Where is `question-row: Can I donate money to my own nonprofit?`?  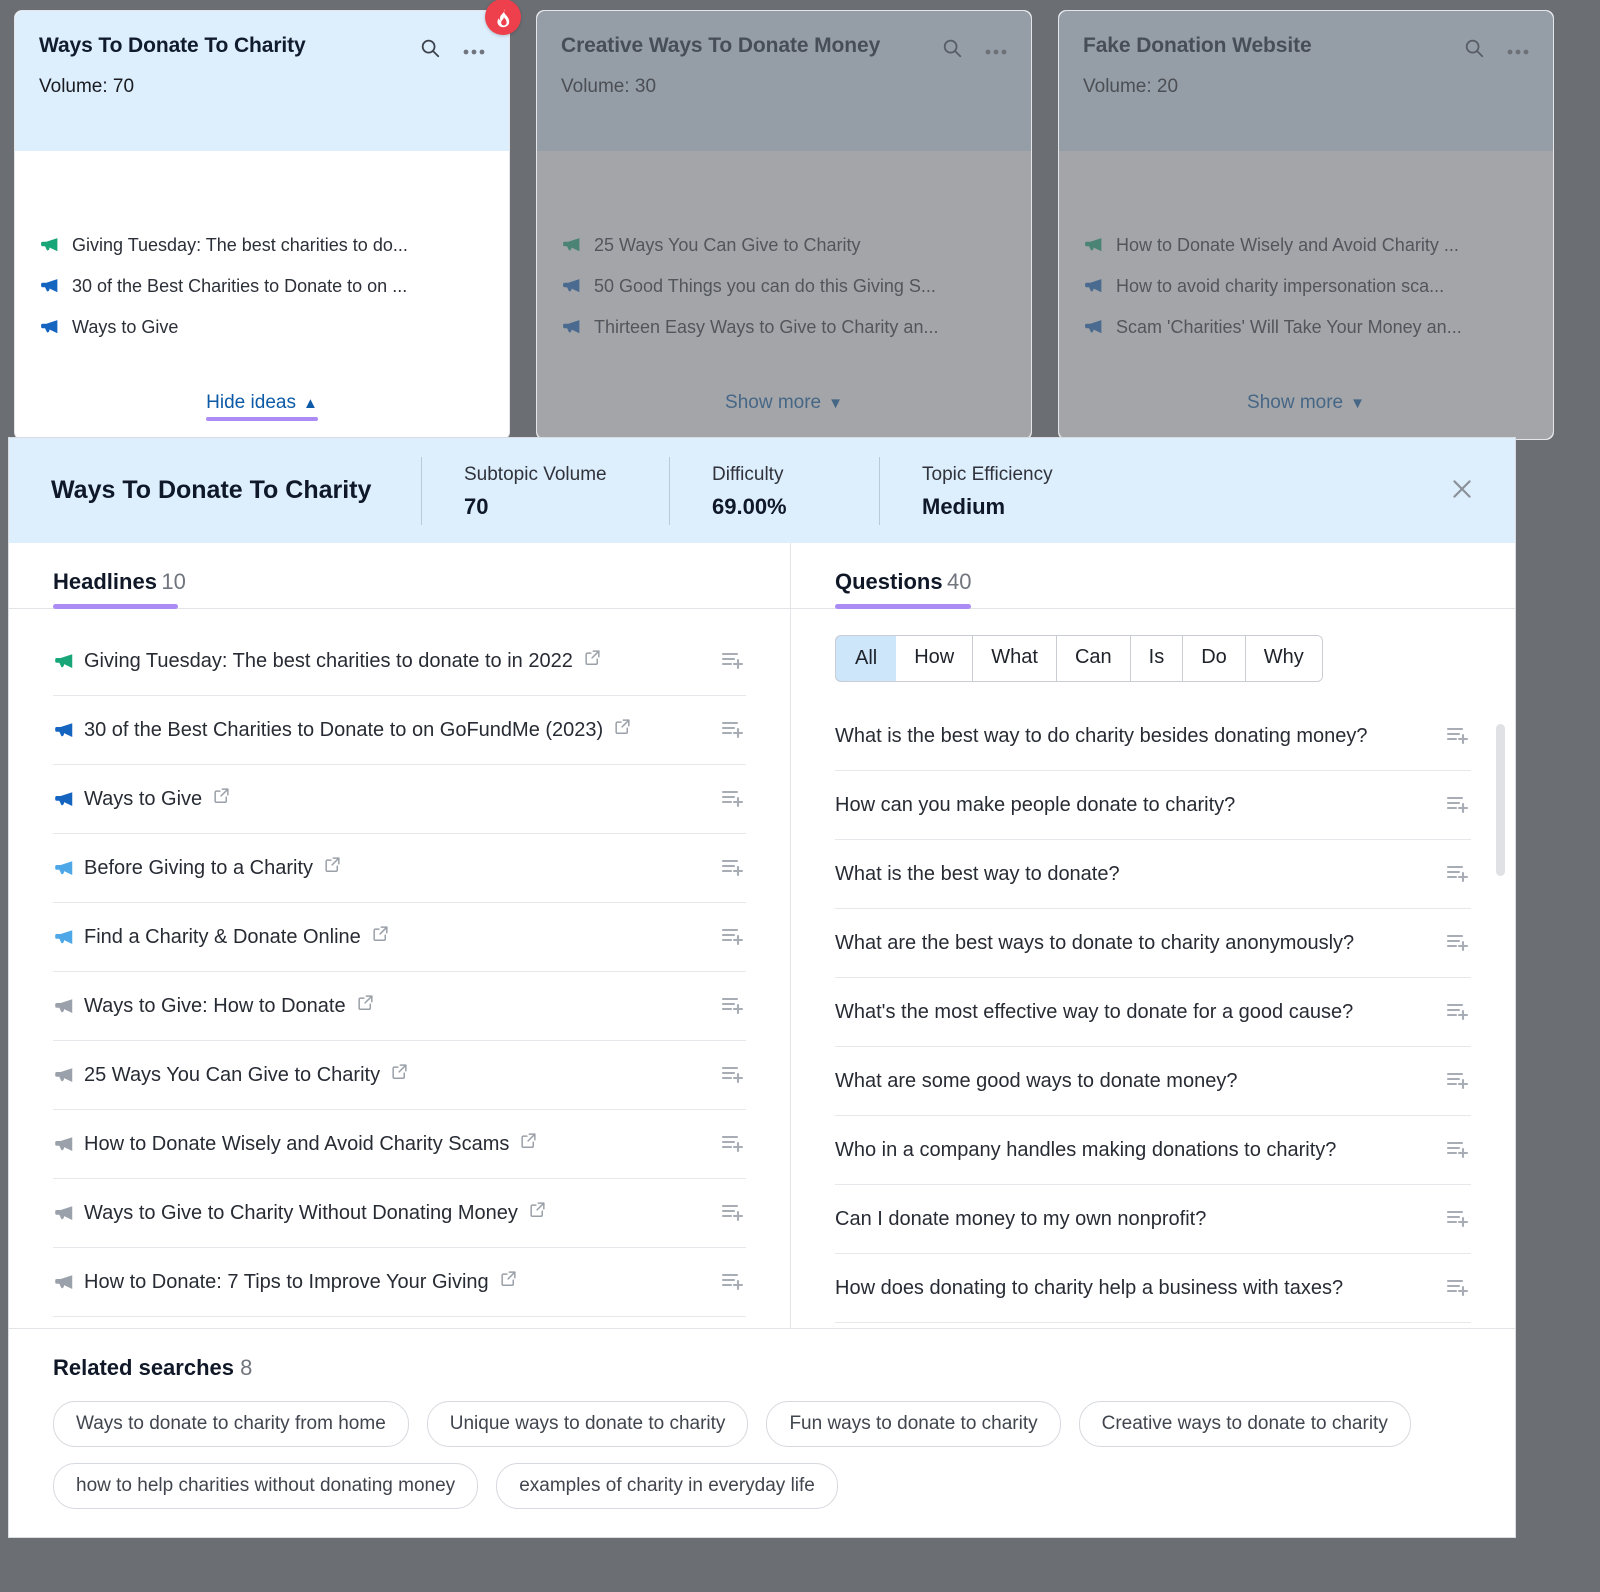
question-row: Can I donate money to my own nonprofit? is located at coordinates (1153, 1219).